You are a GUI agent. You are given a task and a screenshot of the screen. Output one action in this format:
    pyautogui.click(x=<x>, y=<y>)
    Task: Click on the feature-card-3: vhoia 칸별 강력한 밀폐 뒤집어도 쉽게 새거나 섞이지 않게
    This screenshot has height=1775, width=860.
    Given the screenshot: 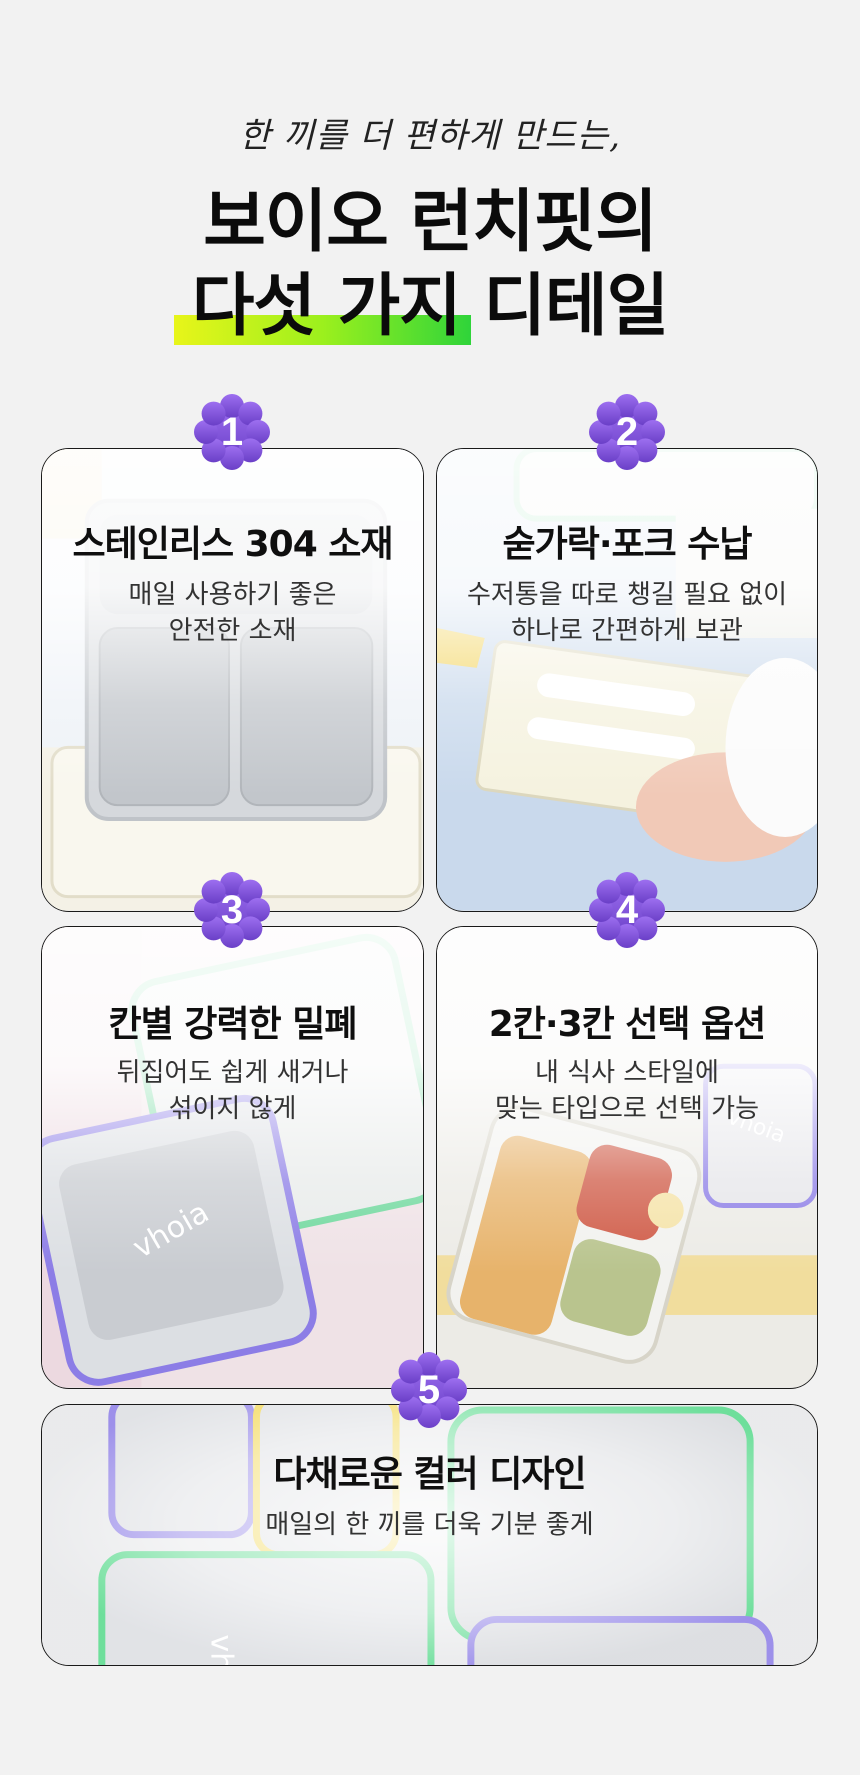 What is the action you would take?
    pyautogui.click(x=232, y=1157)
    